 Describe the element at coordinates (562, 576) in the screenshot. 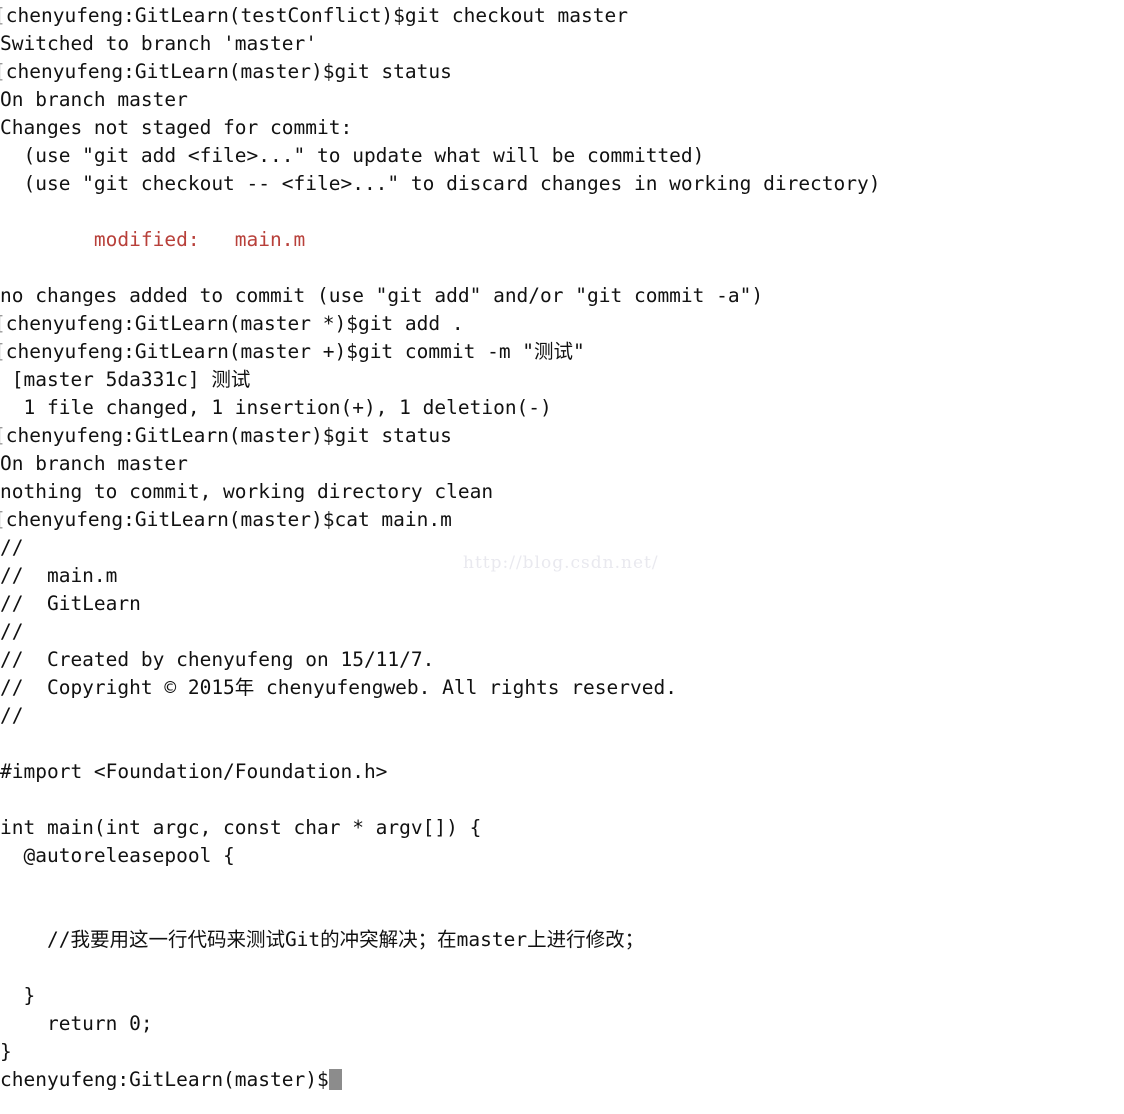

I see `terminal-output-line: // main.m` at that location.